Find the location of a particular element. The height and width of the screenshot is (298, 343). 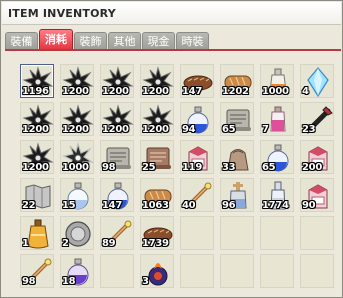

inventory-slot: 23 is located at coordinates (317, 119).